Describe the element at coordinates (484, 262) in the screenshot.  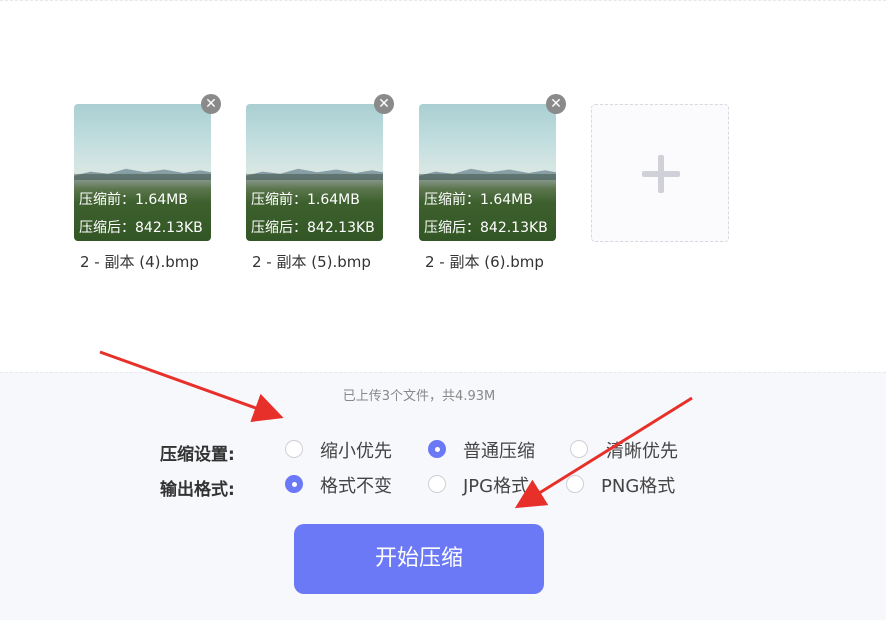
I see `file-name: 2 - 副本 (6).bmp` at that location.